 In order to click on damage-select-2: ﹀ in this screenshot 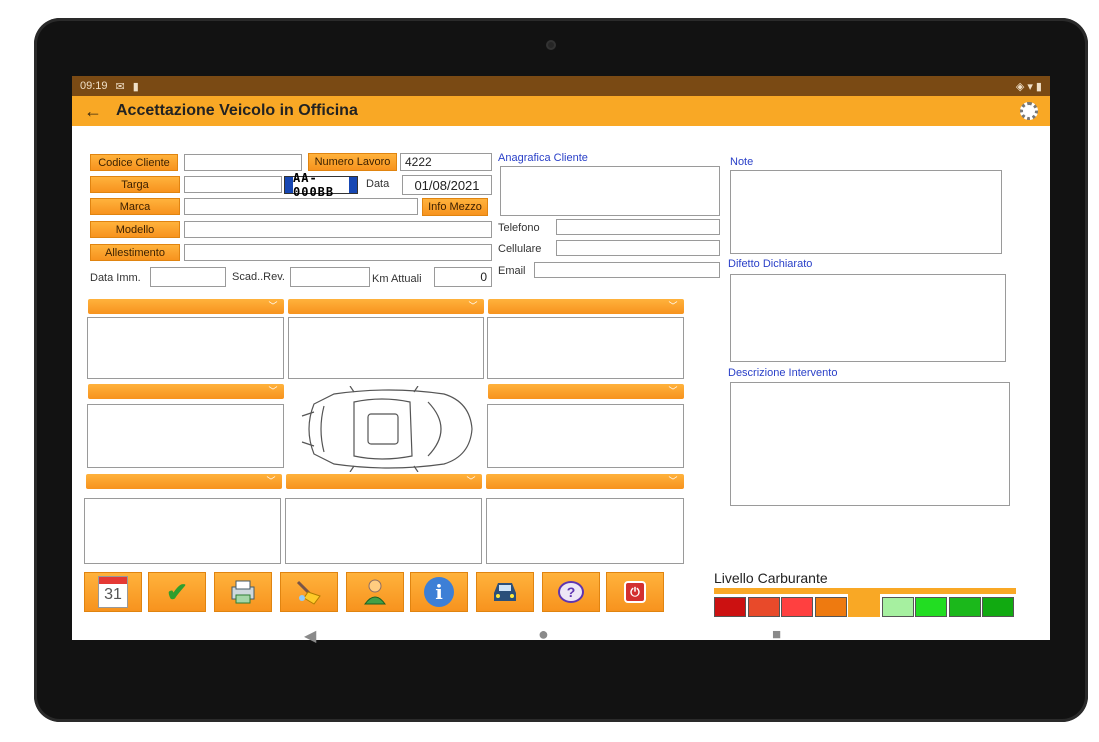, I will do `click(386, 306)`.